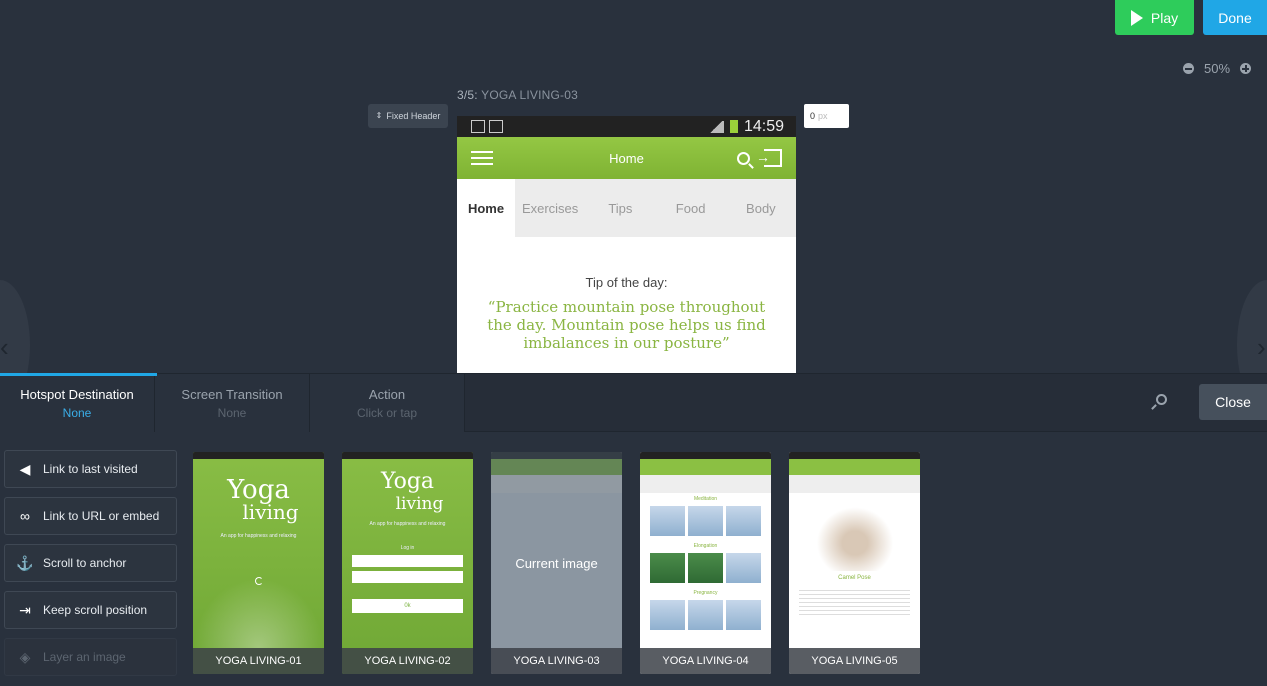 This screenshot has width=1267, height=686. Describe the element at coordinates (626, 126) in the screenshot. I see `status-bar: 14:59` at that location.